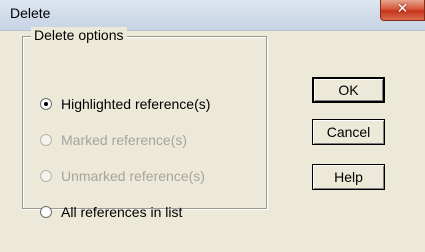 Image resolution: width=425 pixels, height=252 pixels. What do you see at coordinates (46, 104) in the screenshot?
I see `radio-selected-icon` at bounding box center [46, 104].